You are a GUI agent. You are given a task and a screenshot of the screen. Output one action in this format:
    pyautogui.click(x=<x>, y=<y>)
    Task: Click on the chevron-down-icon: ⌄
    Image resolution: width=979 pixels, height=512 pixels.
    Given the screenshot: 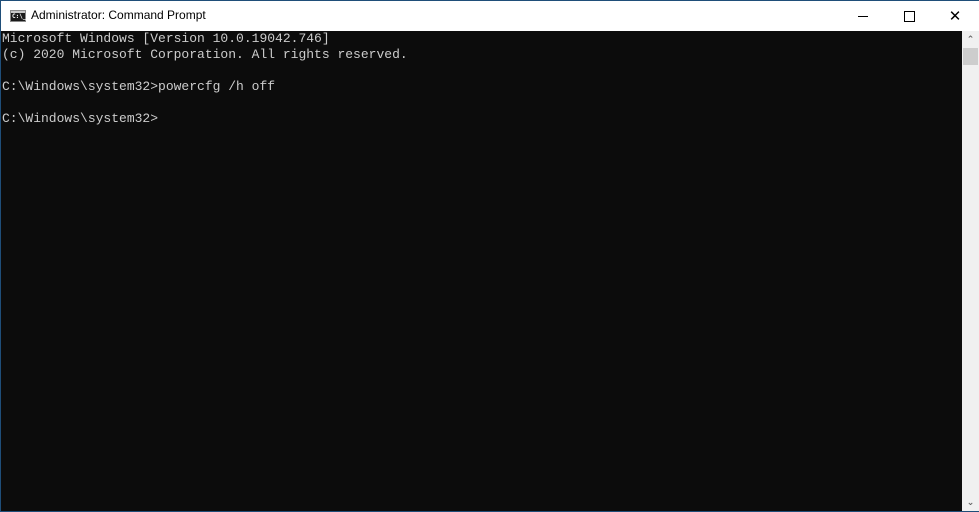 What is the action you would take?
    pyautogui.click(x=970, y=502)
    